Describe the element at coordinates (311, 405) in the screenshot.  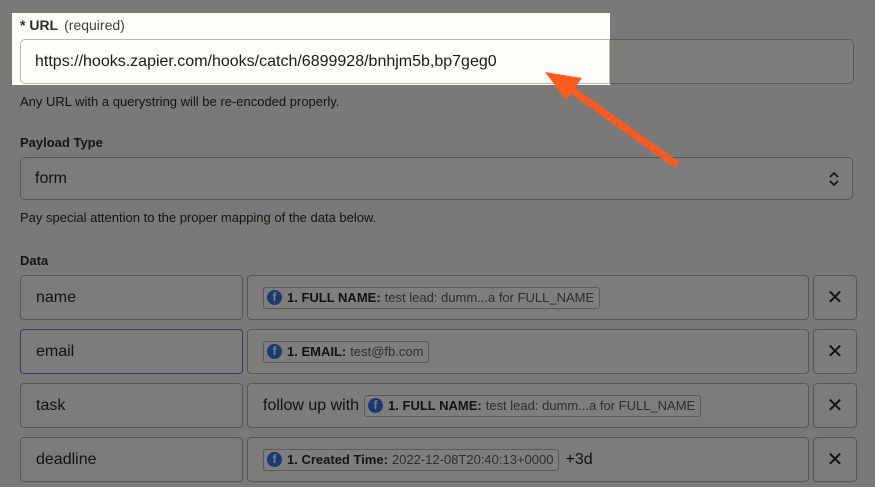
I see `value-prefix-text: follow up with` at that location.